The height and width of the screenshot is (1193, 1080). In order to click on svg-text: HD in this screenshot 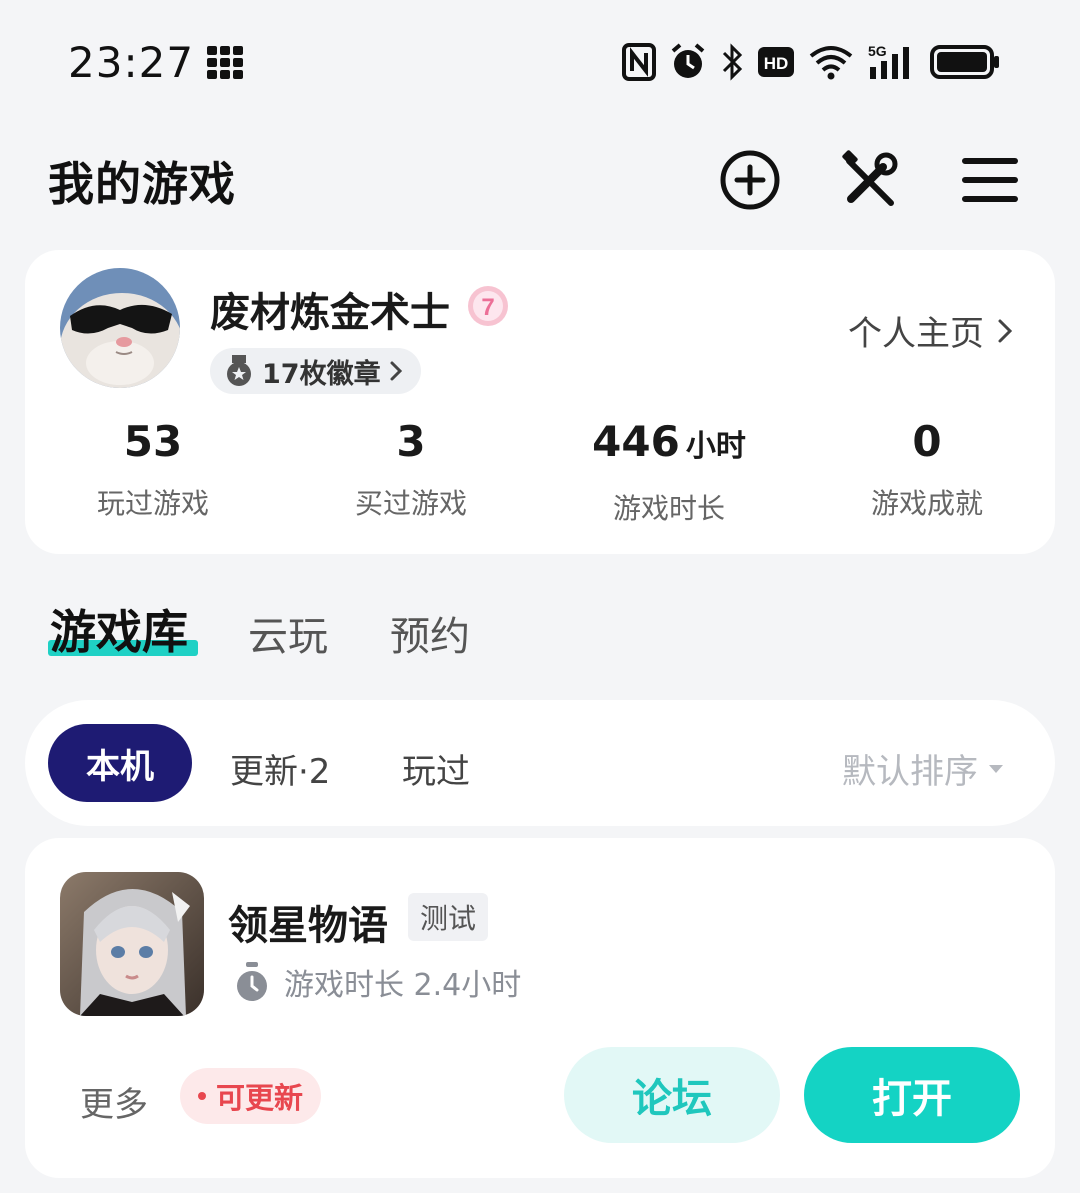, I will do `click(776, 63)`.